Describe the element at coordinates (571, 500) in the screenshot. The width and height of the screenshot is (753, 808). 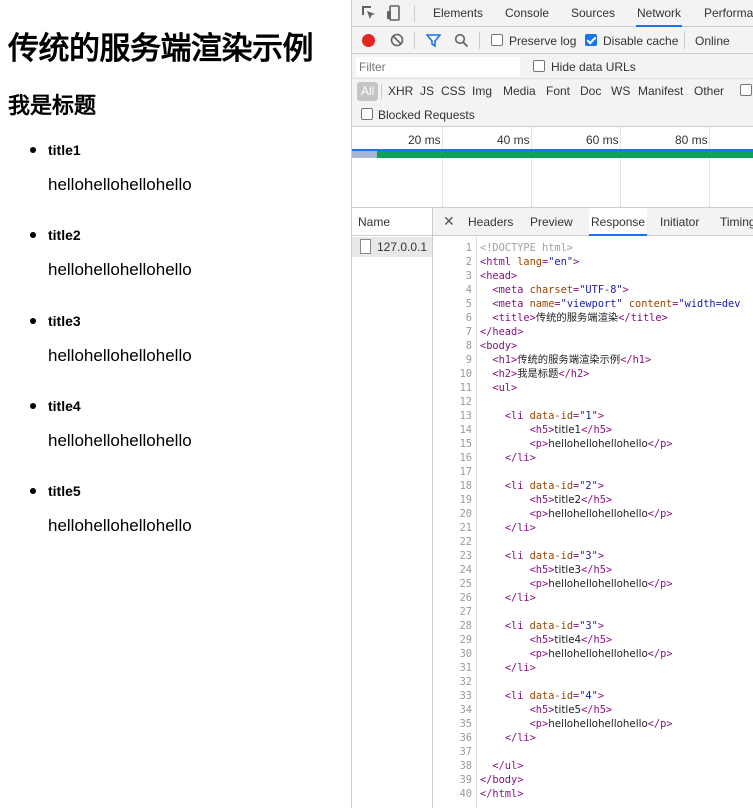
I see `line-code: <h5>title2</h5>` at that location.